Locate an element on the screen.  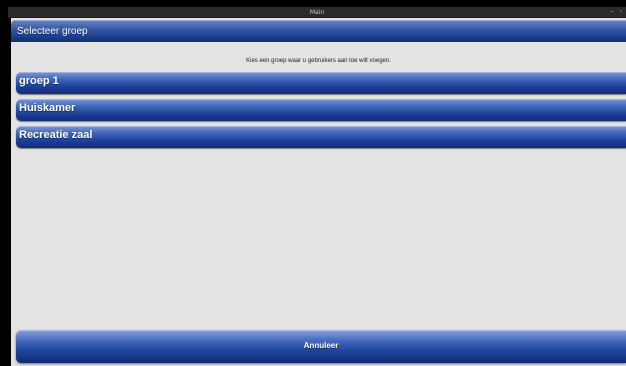
window-title: Main is located at coordinates (317, 12).